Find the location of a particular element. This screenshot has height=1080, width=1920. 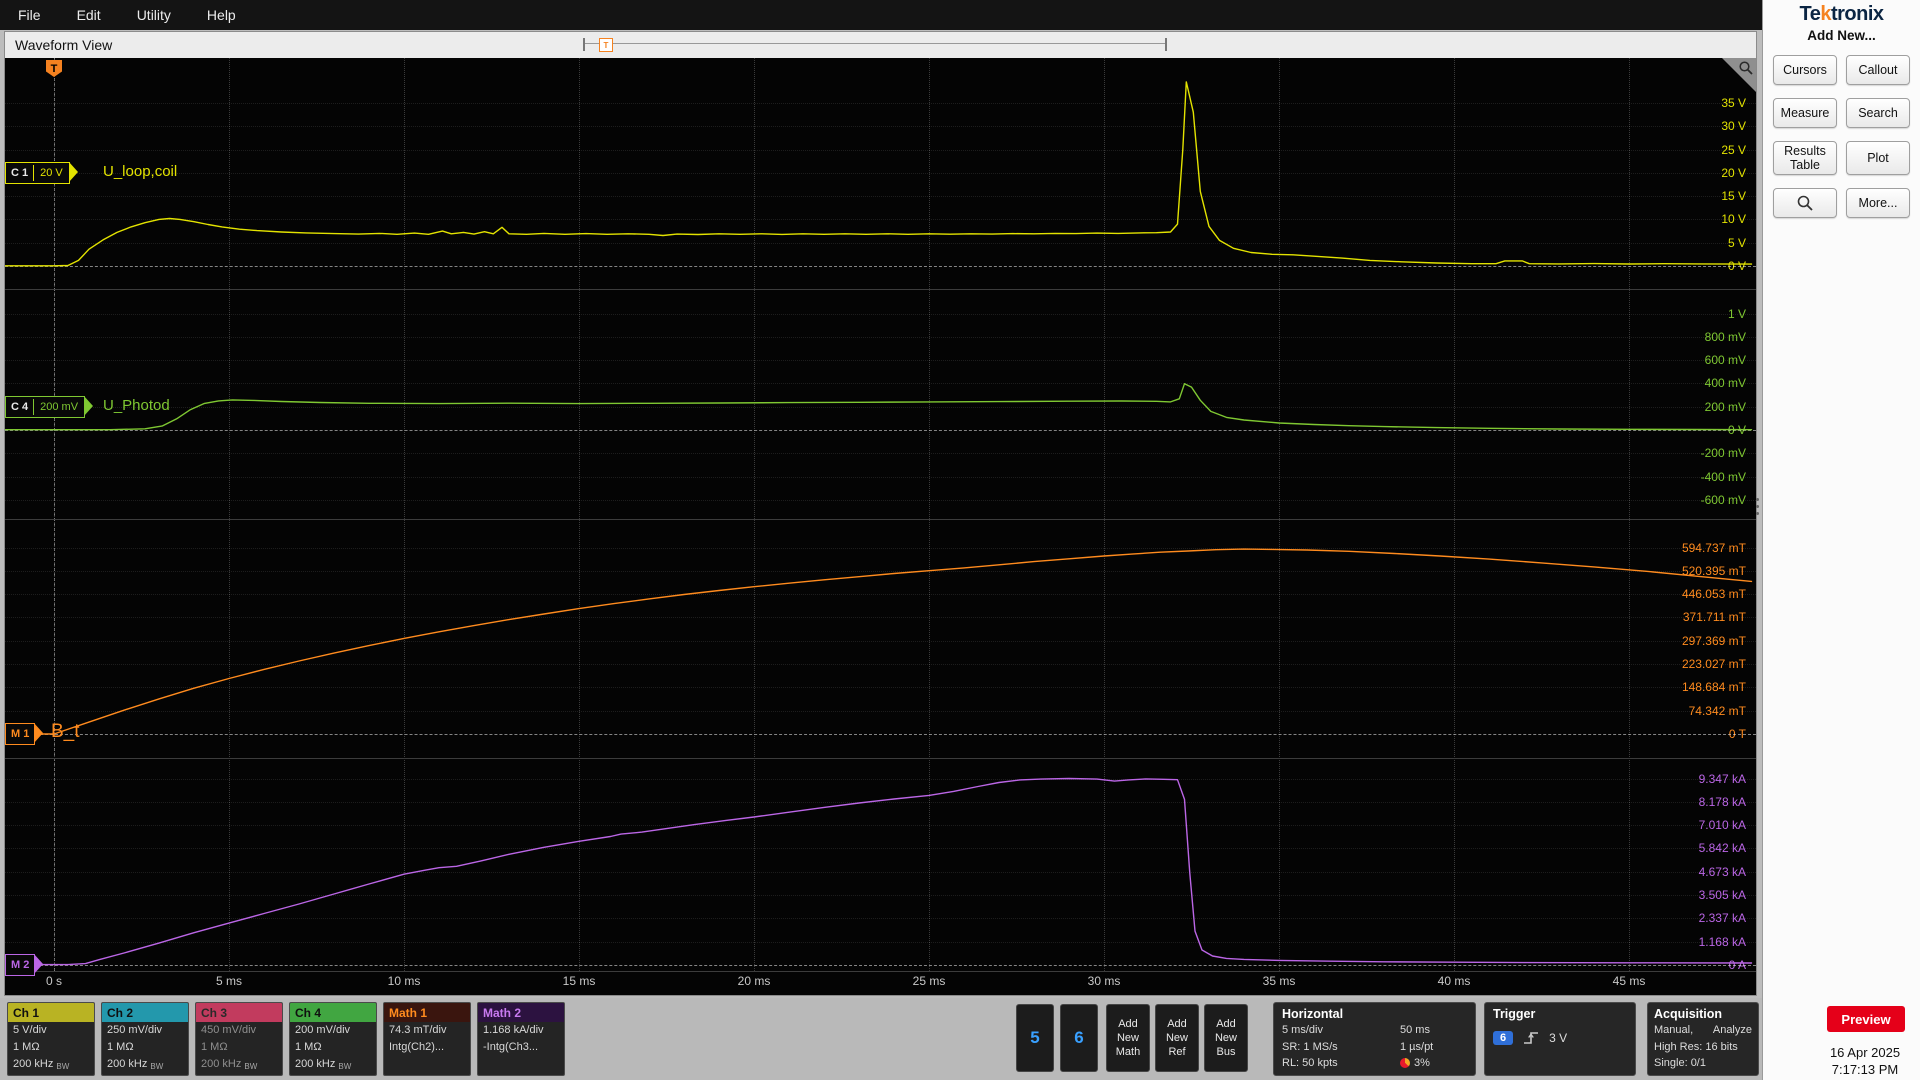

badge-line: 200 mV/div is located at coordinates (323, 1030).